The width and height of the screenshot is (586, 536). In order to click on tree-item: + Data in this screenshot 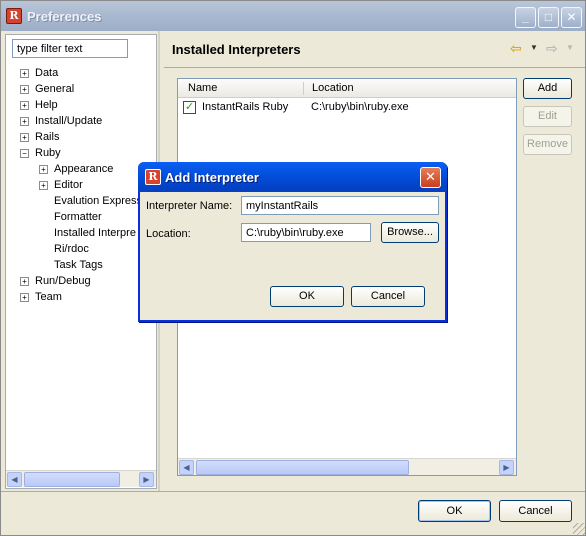, I will do `click(81, 73)`.